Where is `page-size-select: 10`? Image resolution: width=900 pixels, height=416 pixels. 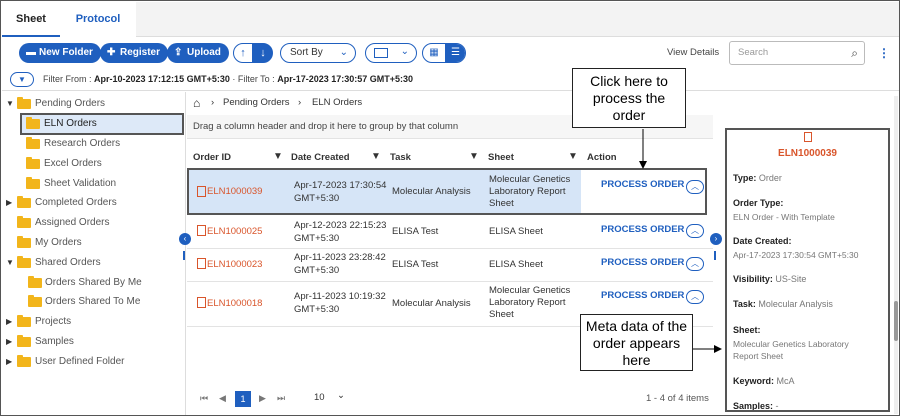 page-size-select: 10 is located at coordinates (319, 397).